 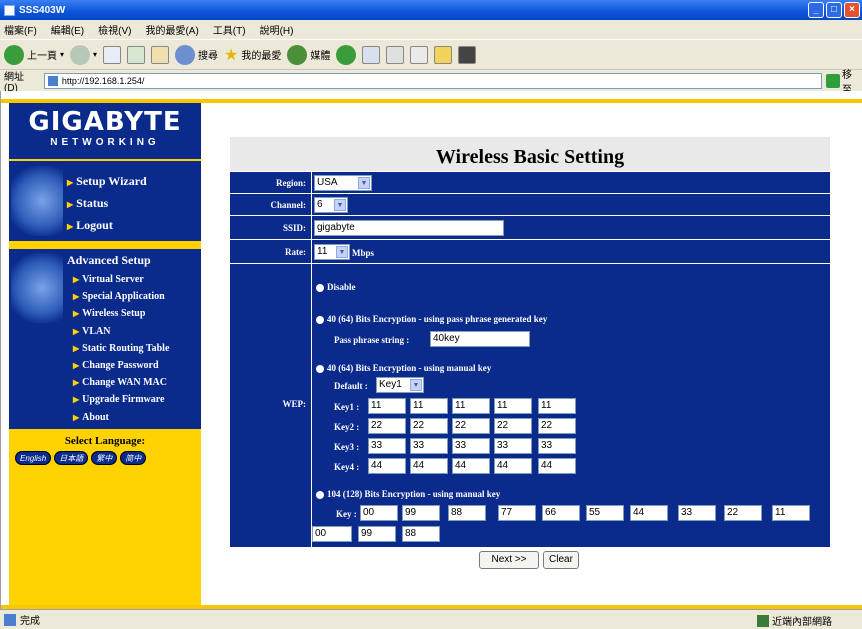 I want to click on passphrase-input: 40key, so click(x=480, y=339).